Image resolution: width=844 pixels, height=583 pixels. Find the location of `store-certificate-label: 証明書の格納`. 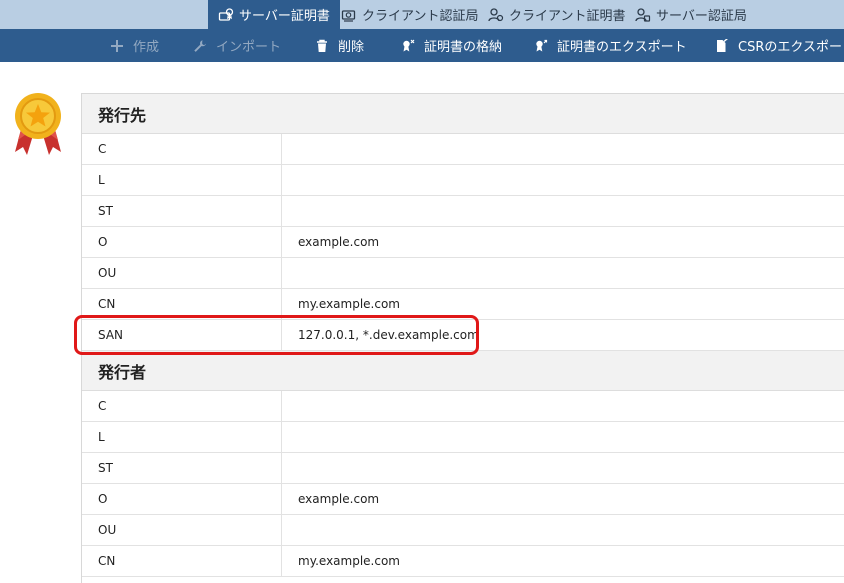

store-certificate-label: 証明書の格納 is located at coordinates (463, 47).